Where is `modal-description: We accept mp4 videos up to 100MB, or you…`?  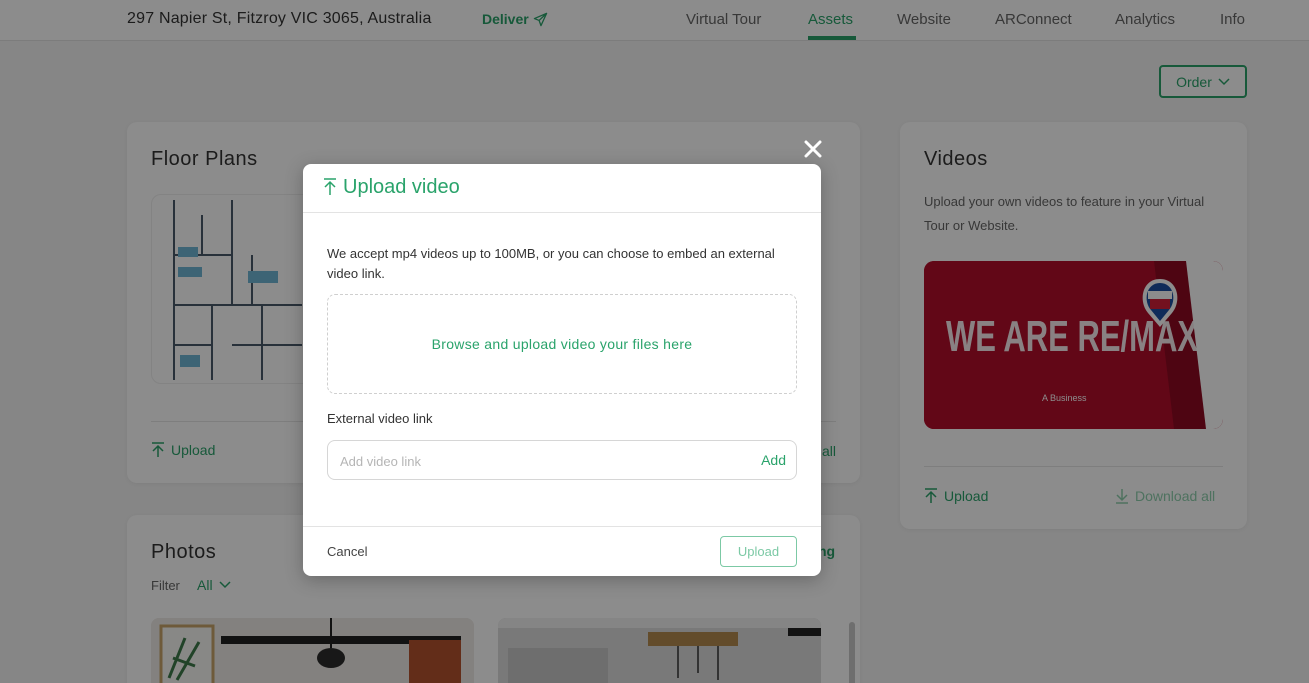
modal-description: We accept mp4 videos up to 100MB, or you… is located at coordinates (551, 263).